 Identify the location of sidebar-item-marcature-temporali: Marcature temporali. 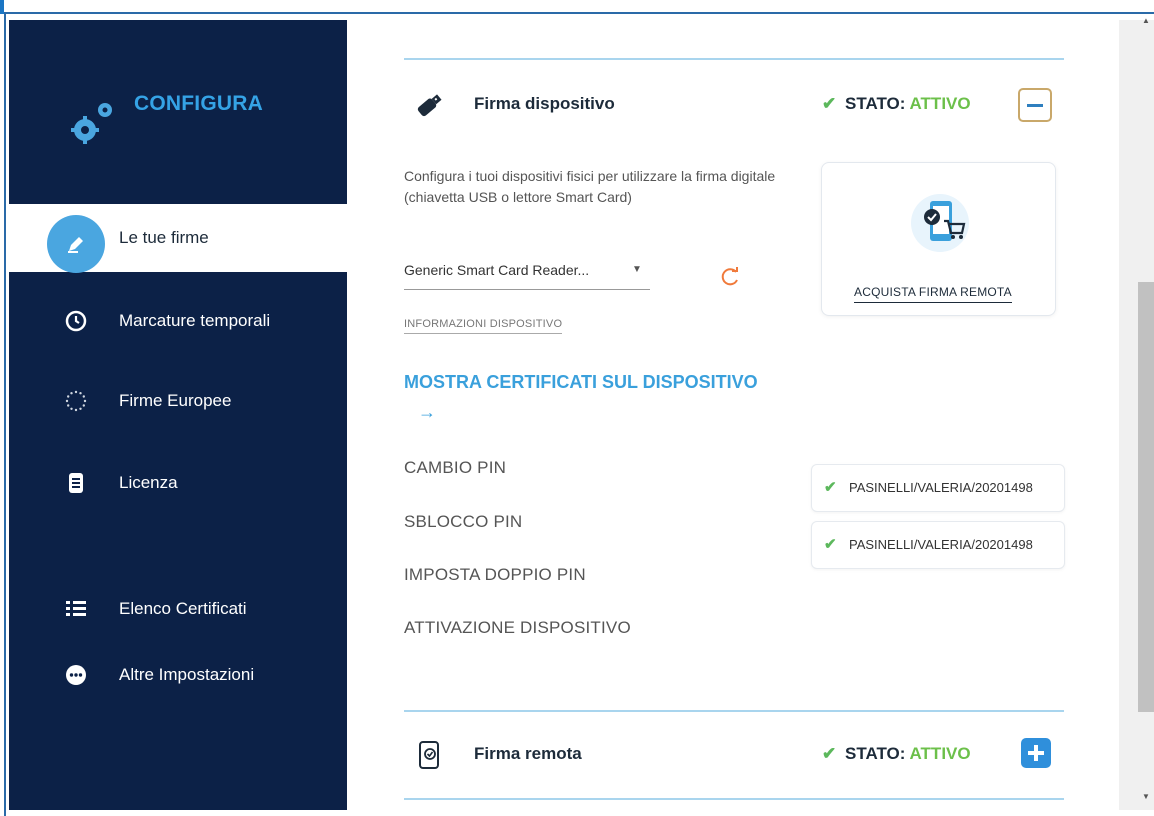
(178, 321).